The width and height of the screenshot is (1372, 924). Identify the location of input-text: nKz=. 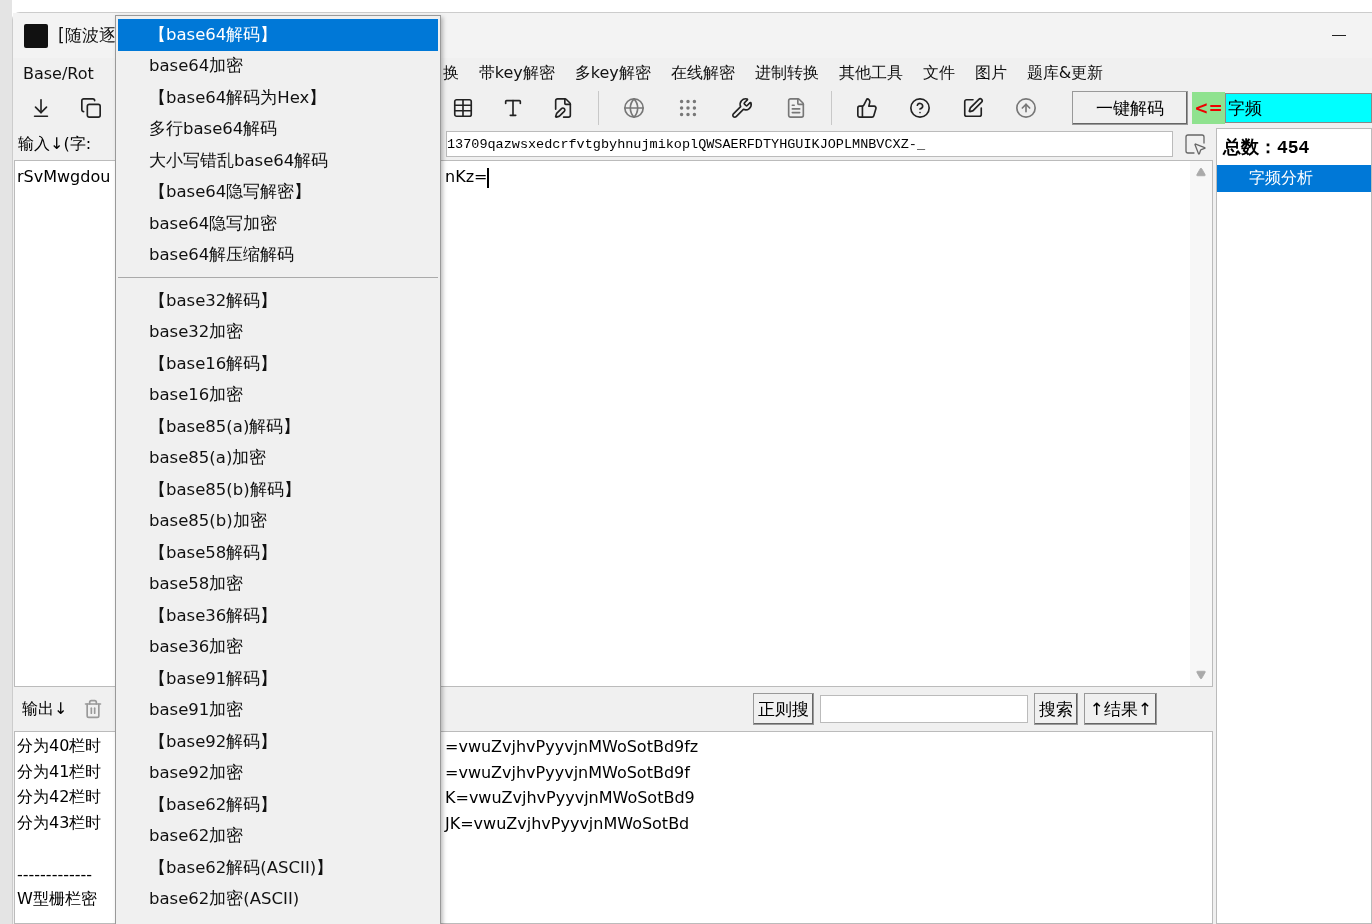
(467, 178).